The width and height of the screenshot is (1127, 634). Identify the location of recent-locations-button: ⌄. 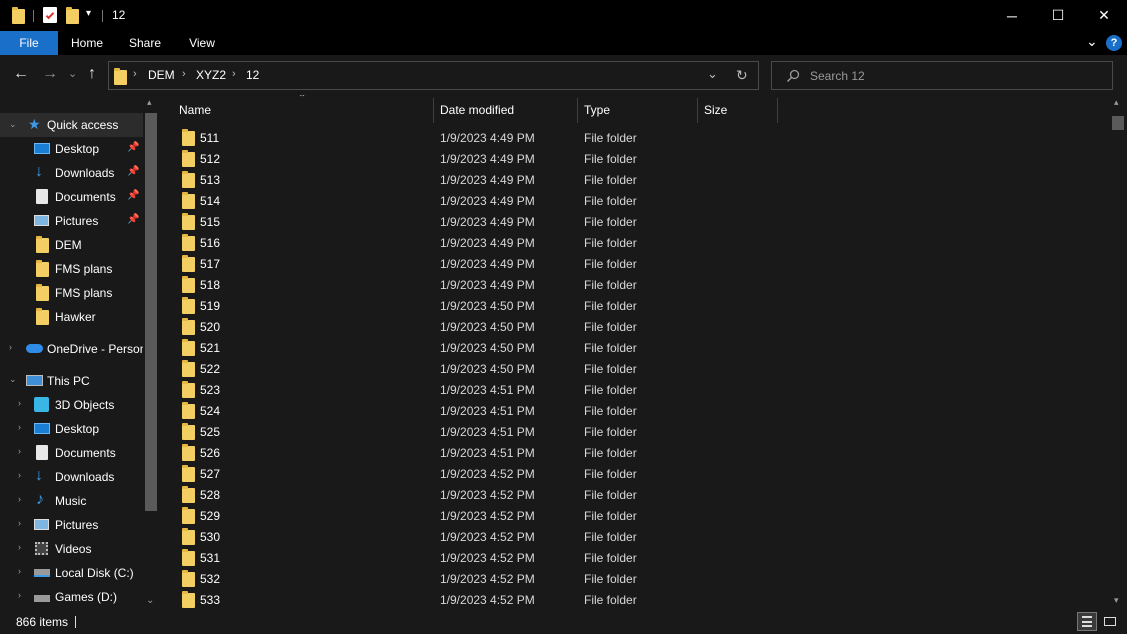
(72, 73).